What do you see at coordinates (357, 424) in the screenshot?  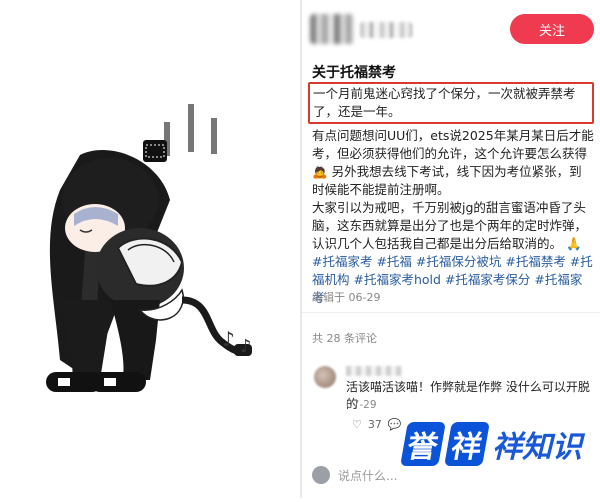 I see `heart-icon: ♡` at bounding box center [357, 424].